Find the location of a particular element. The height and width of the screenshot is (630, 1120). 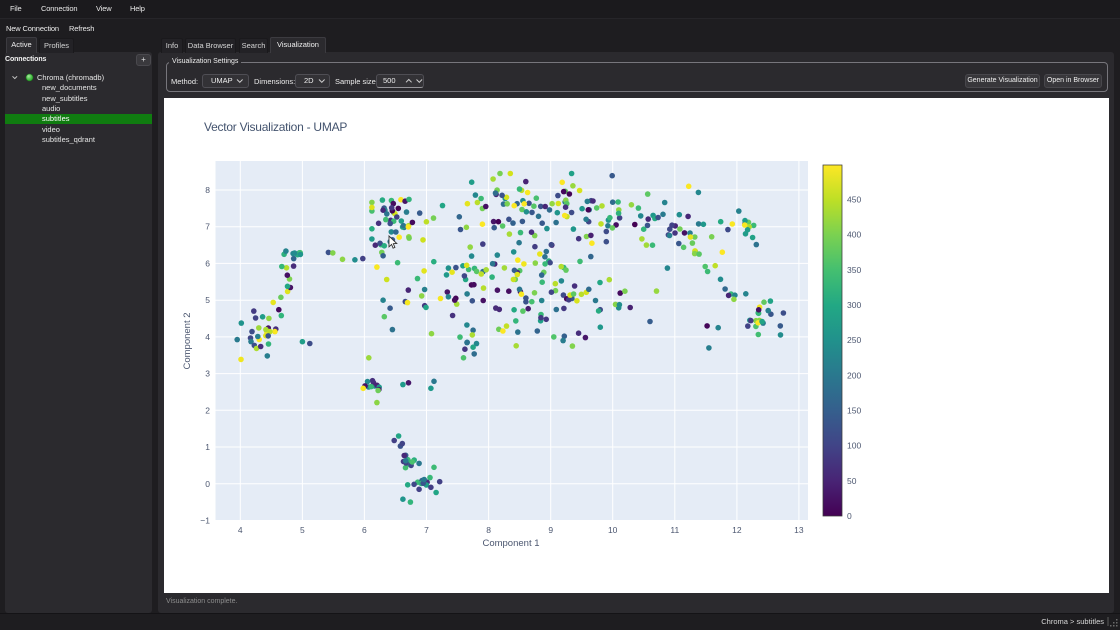

svg-text: 12 is located at coordinates (737, 530).